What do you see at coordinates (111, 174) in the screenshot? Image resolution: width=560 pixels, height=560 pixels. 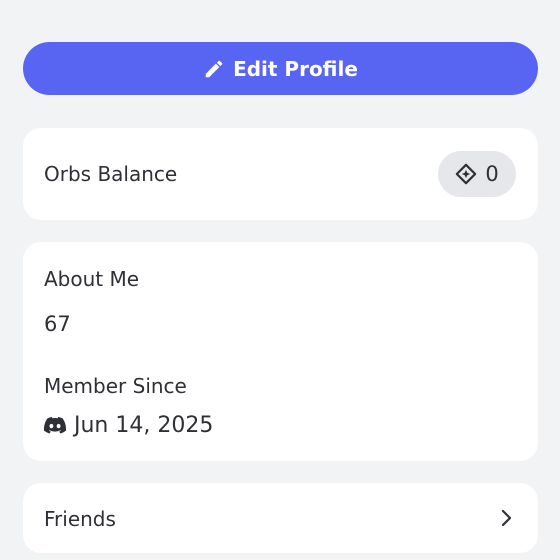 I see `orbs-balance-label: Orbs Balance` at bounding box center [111, 174].